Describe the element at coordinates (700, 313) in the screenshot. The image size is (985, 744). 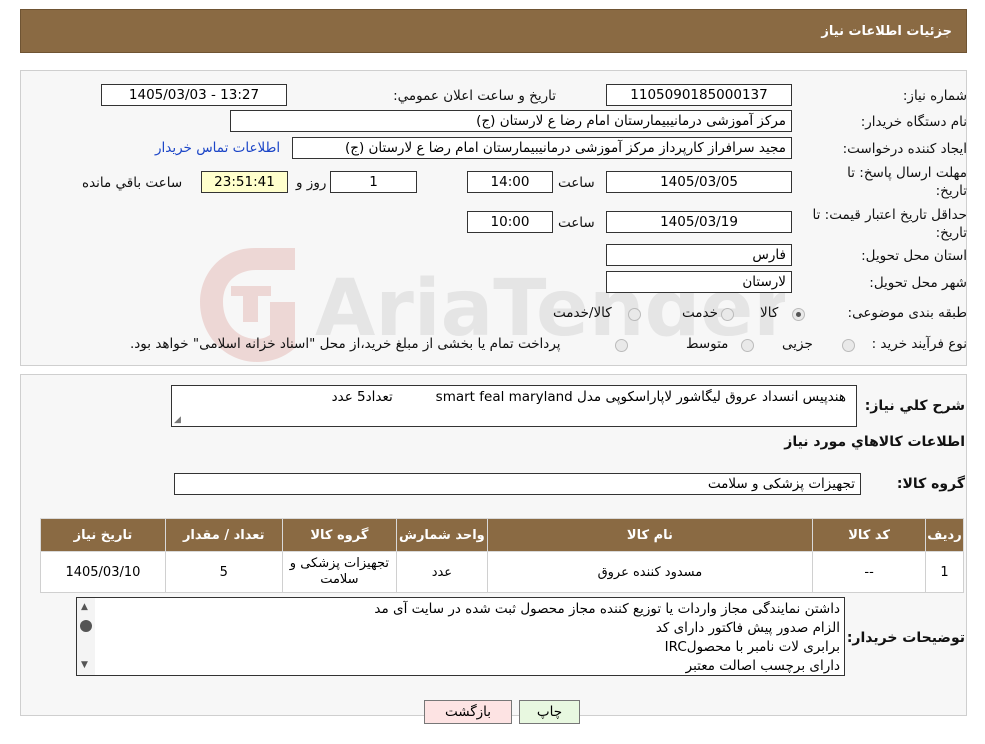
I see `category-option-service: خدمت` at that location.